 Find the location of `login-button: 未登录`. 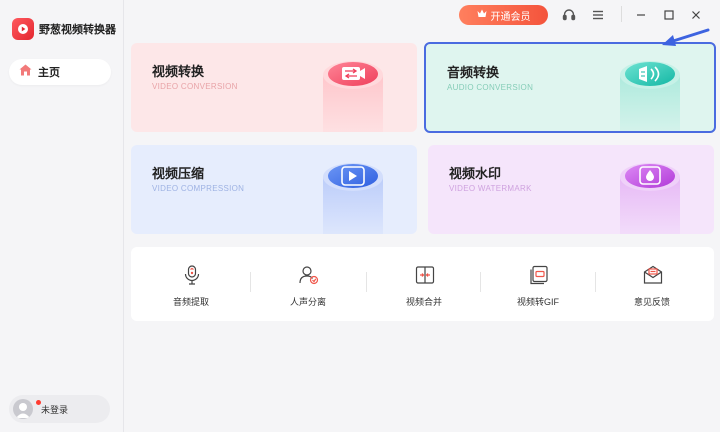

login-button: 未登录 is located at coordinates (59, 409).